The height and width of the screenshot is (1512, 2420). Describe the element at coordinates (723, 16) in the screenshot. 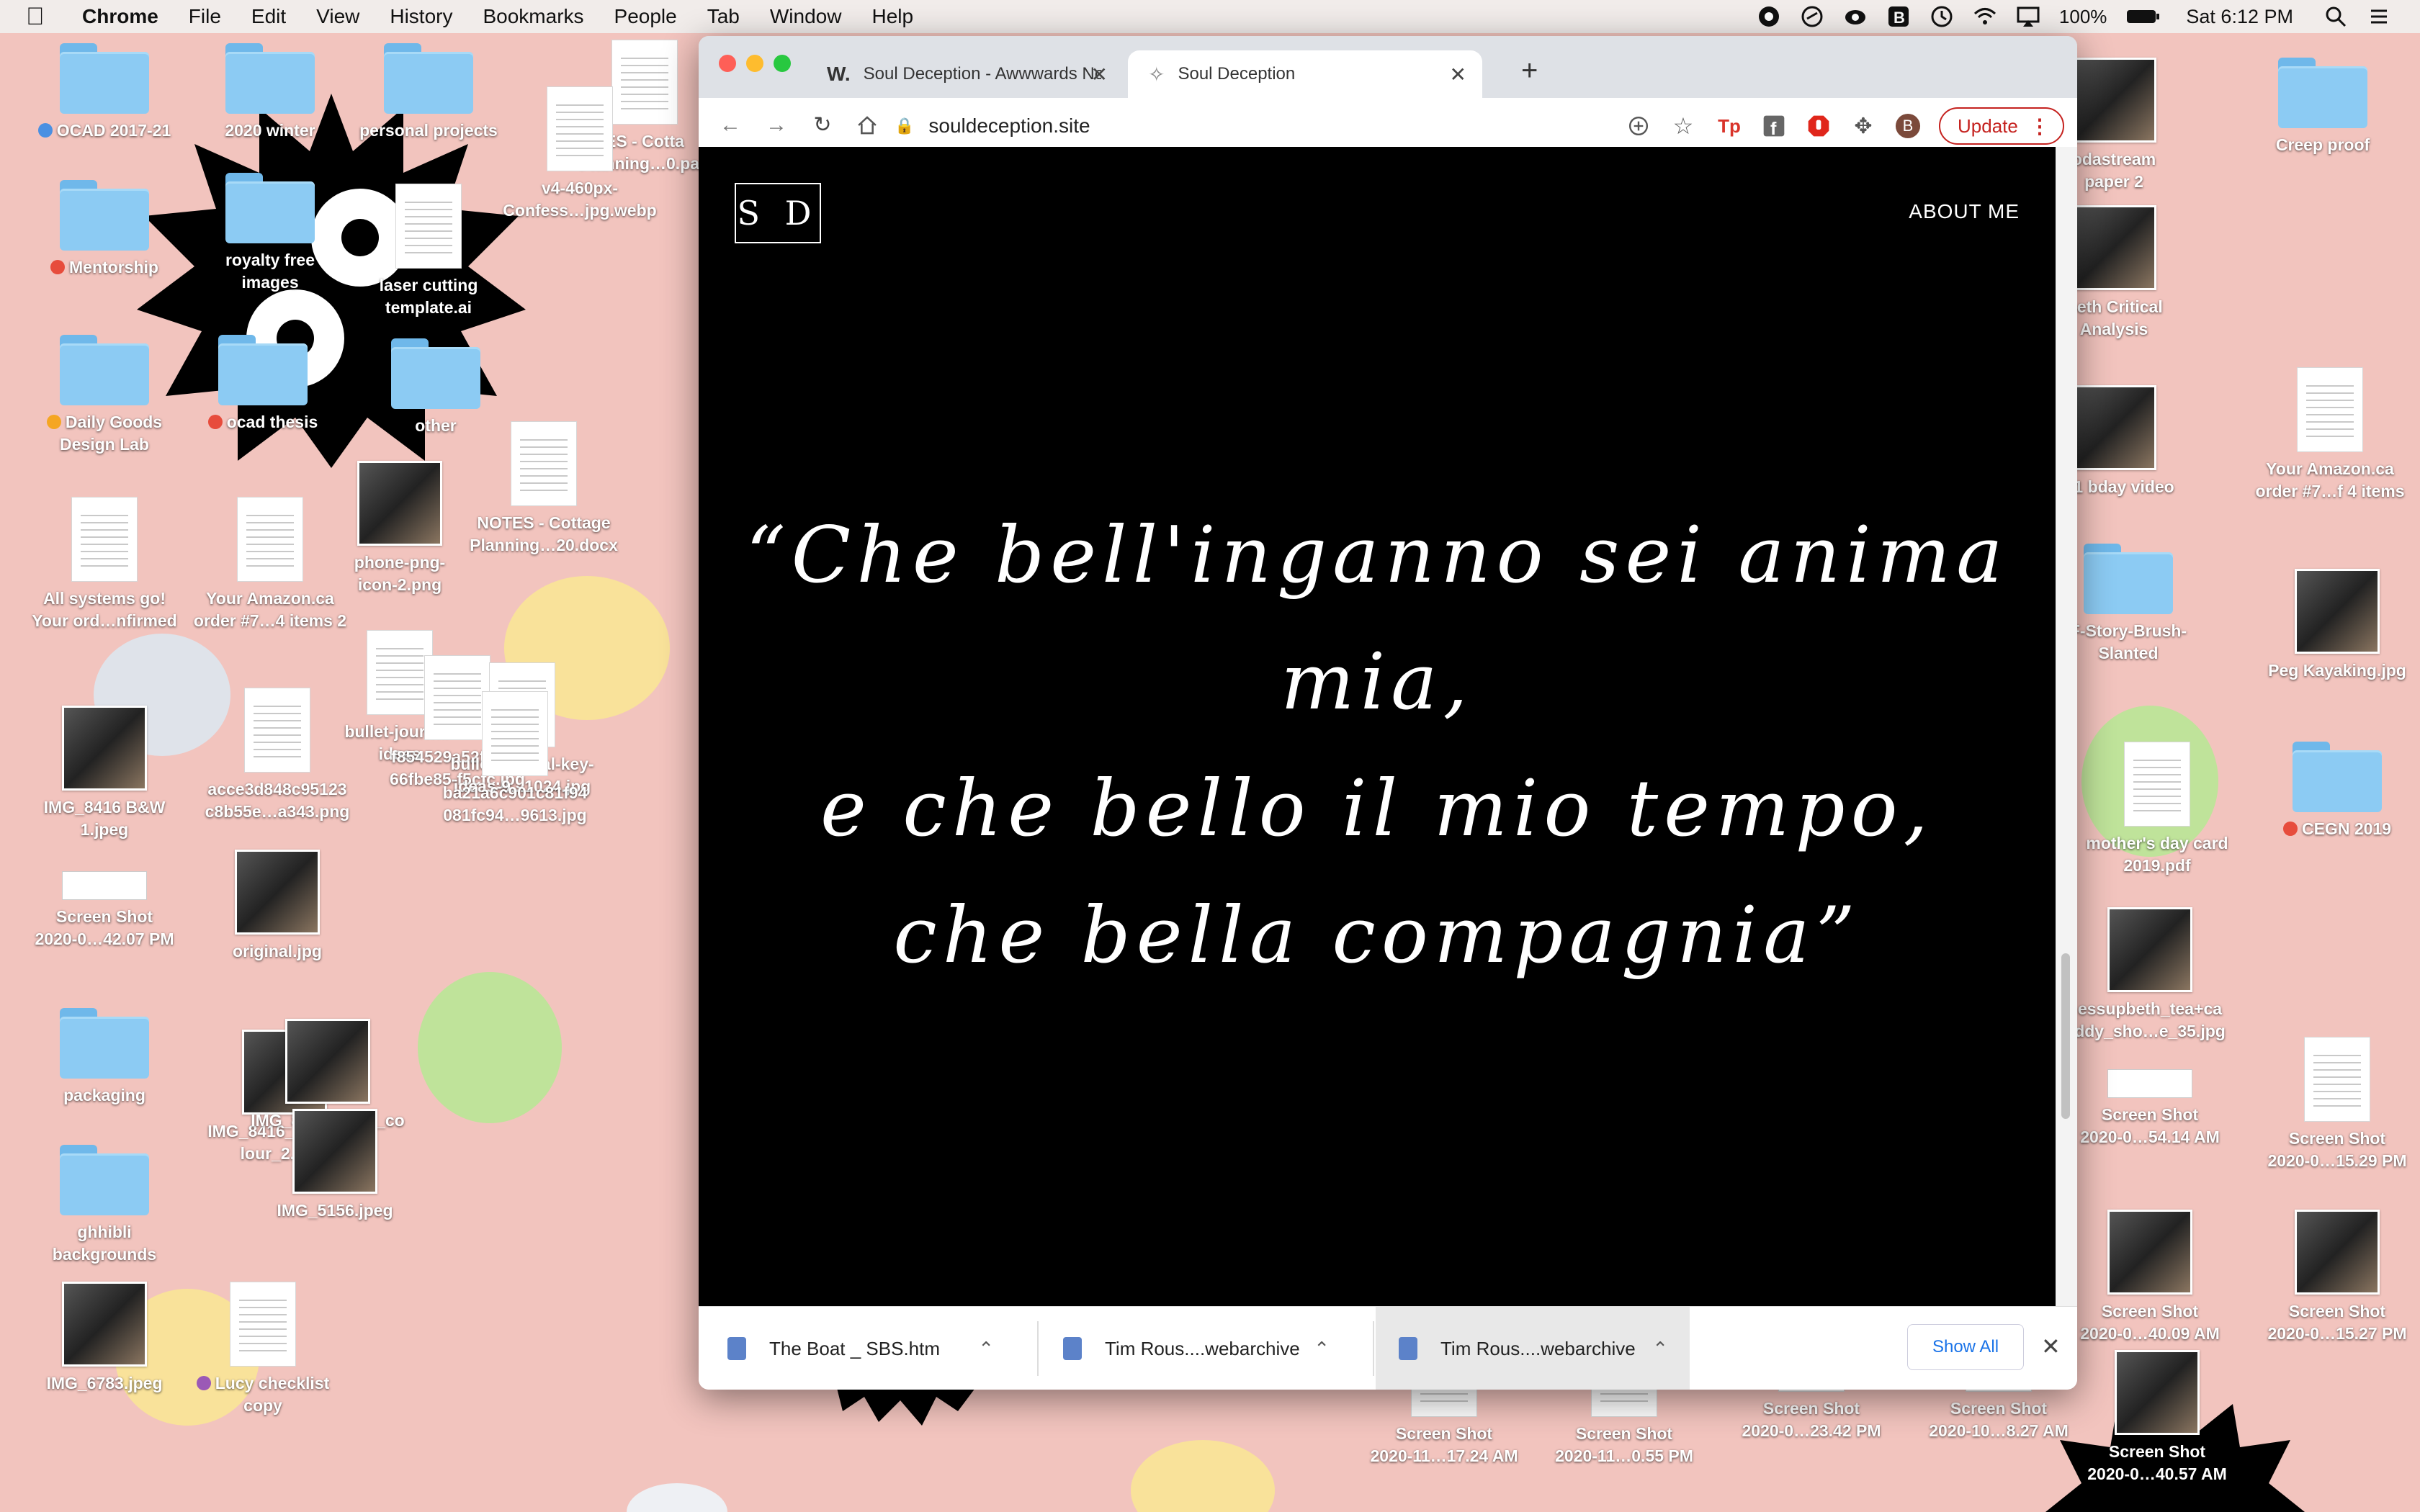

I see `menu-tab: Tab` at that location.